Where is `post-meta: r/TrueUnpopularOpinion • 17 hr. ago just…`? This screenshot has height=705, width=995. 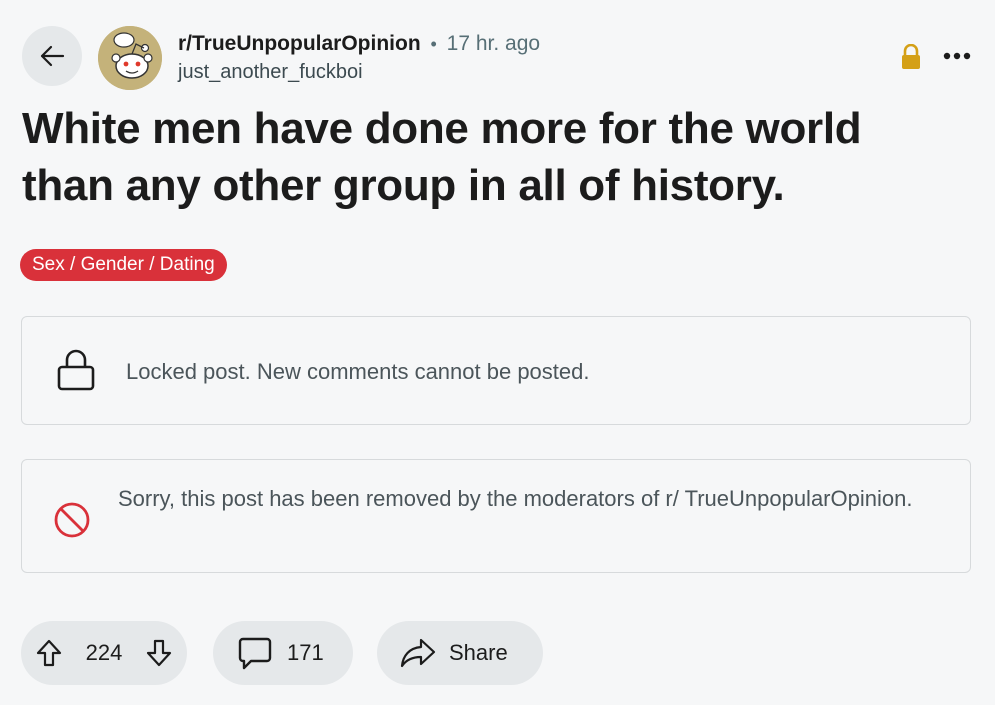 post-meta: r/TrueUnpopularOpinion • 17 hr. ago just… is located at coordinates (359, 57).